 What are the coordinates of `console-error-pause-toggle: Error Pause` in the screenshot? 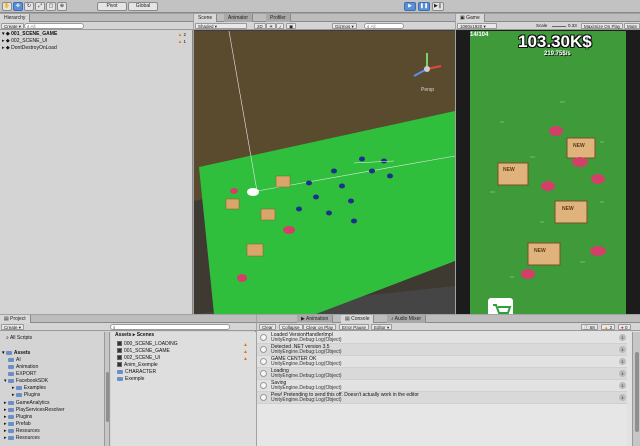 It's located at (354, 327).